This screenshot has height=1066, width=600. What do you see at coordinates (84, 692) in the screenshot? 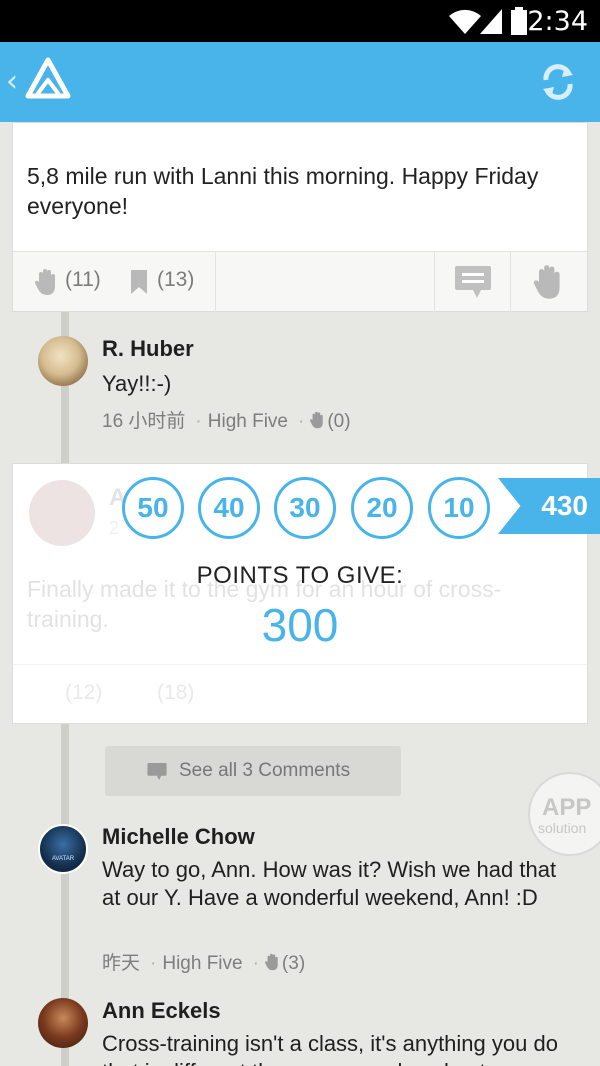
I see `high-five-count: (12)` at bounding box center [84, 692].